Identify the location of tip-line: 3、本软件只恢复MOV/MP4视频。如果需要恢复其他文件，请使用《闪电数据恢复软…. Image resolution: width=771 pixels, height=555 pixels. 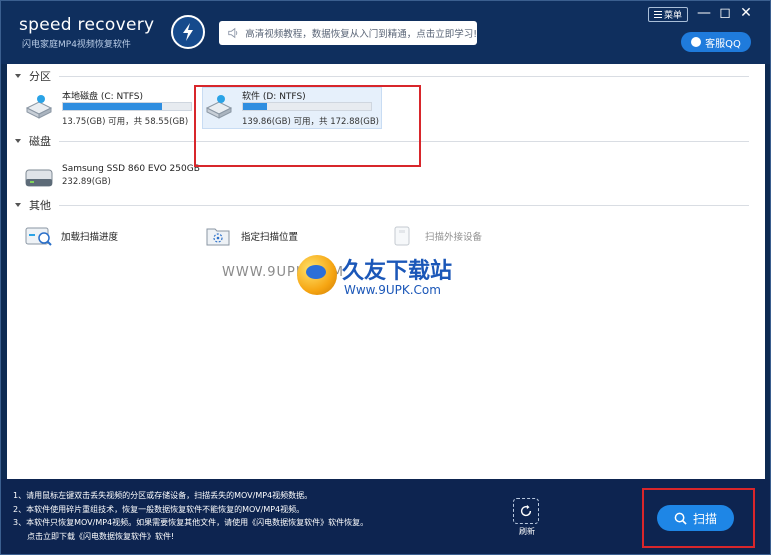
(191, 522).